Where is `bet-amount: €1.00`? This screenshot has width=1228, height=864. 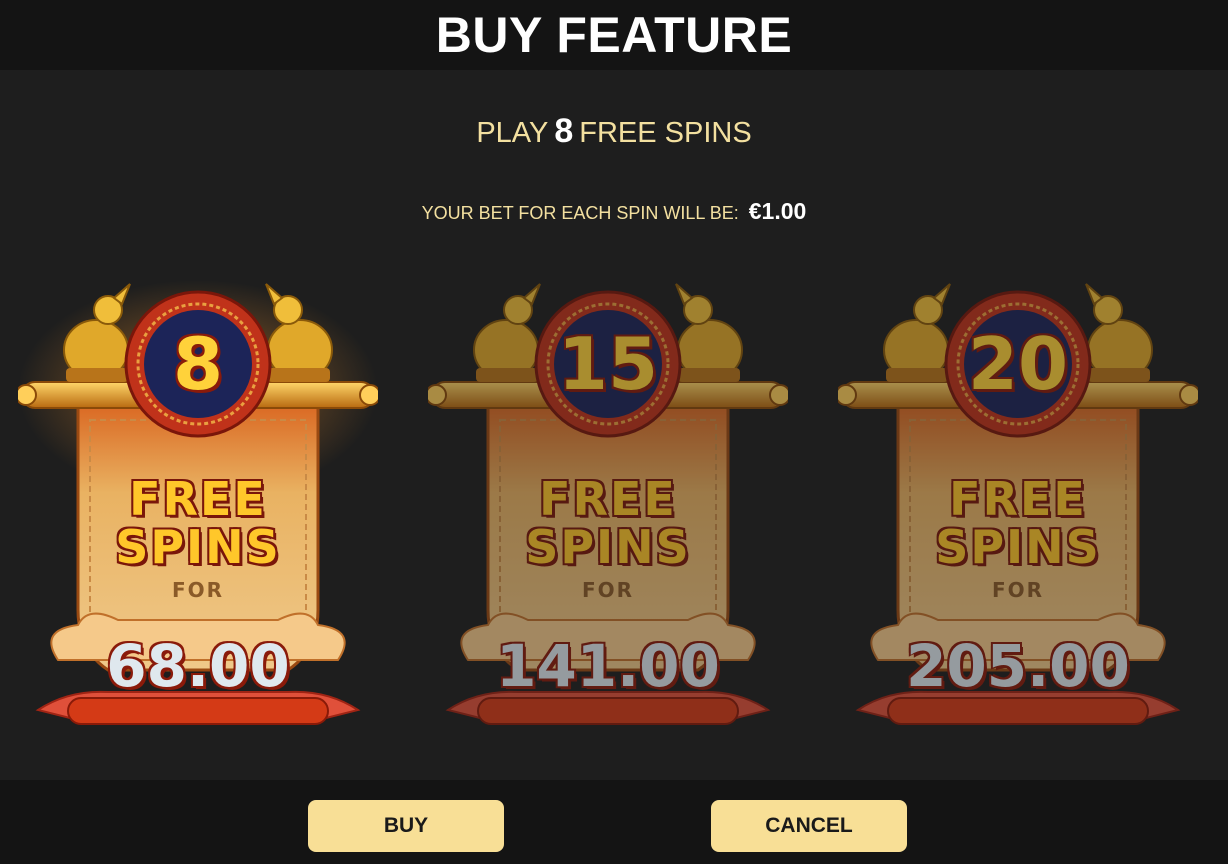
bet-amount: €1.00 is located at coordinates (777, 211).